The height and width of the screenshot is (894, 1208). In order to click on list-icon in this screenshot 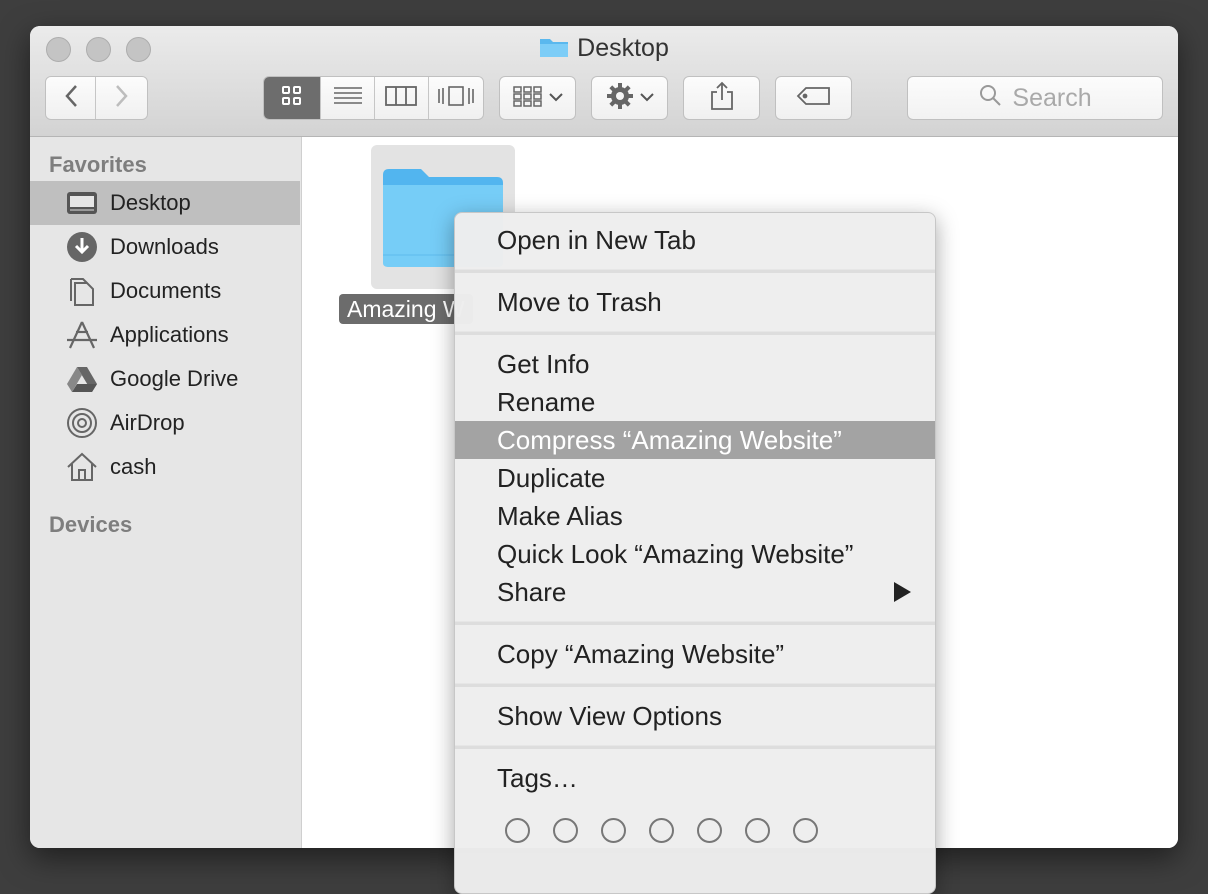, I will do `click(348, 98)`.